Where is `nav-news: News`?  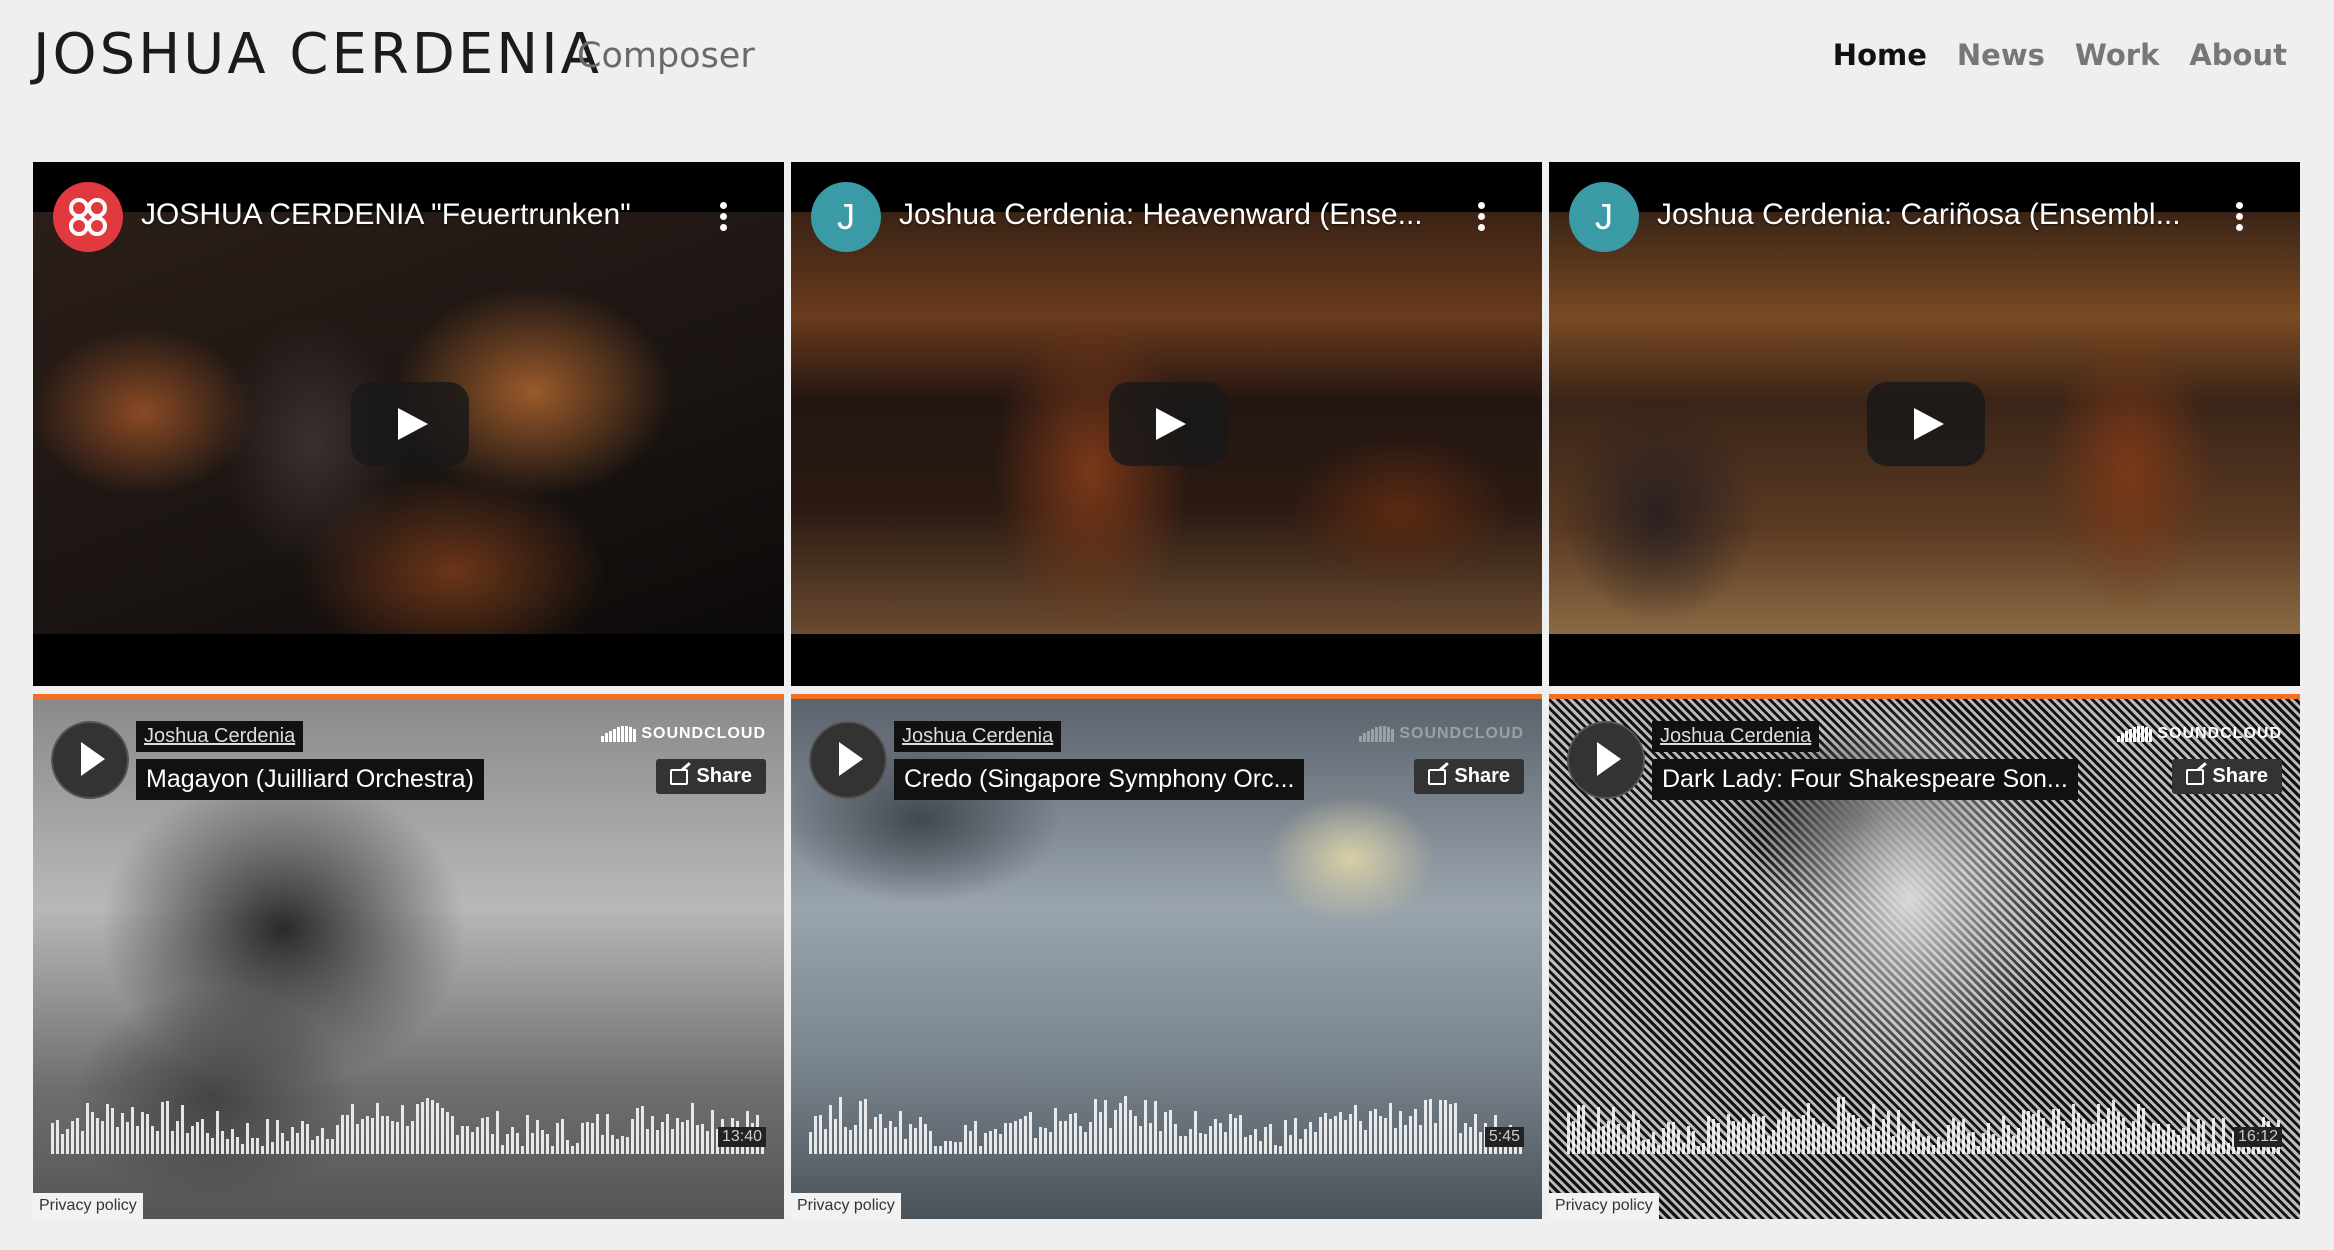 nav-news: News is located at coordinates (2001, 55).